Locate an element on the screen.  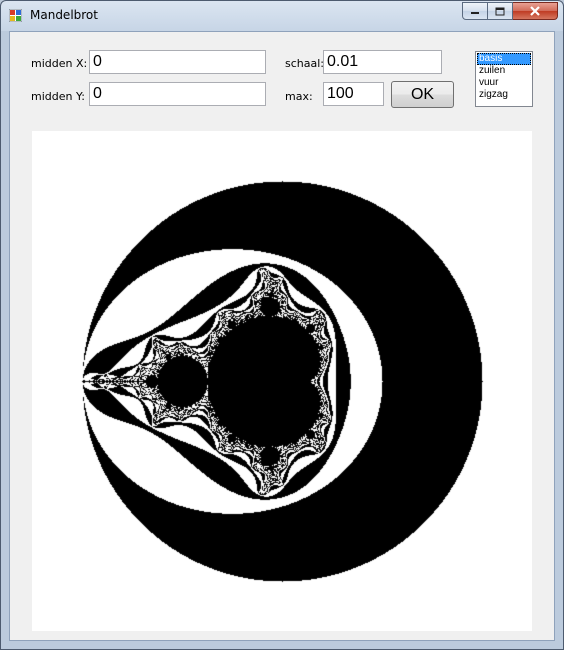
close-icon is located at coordinates (535, 11).